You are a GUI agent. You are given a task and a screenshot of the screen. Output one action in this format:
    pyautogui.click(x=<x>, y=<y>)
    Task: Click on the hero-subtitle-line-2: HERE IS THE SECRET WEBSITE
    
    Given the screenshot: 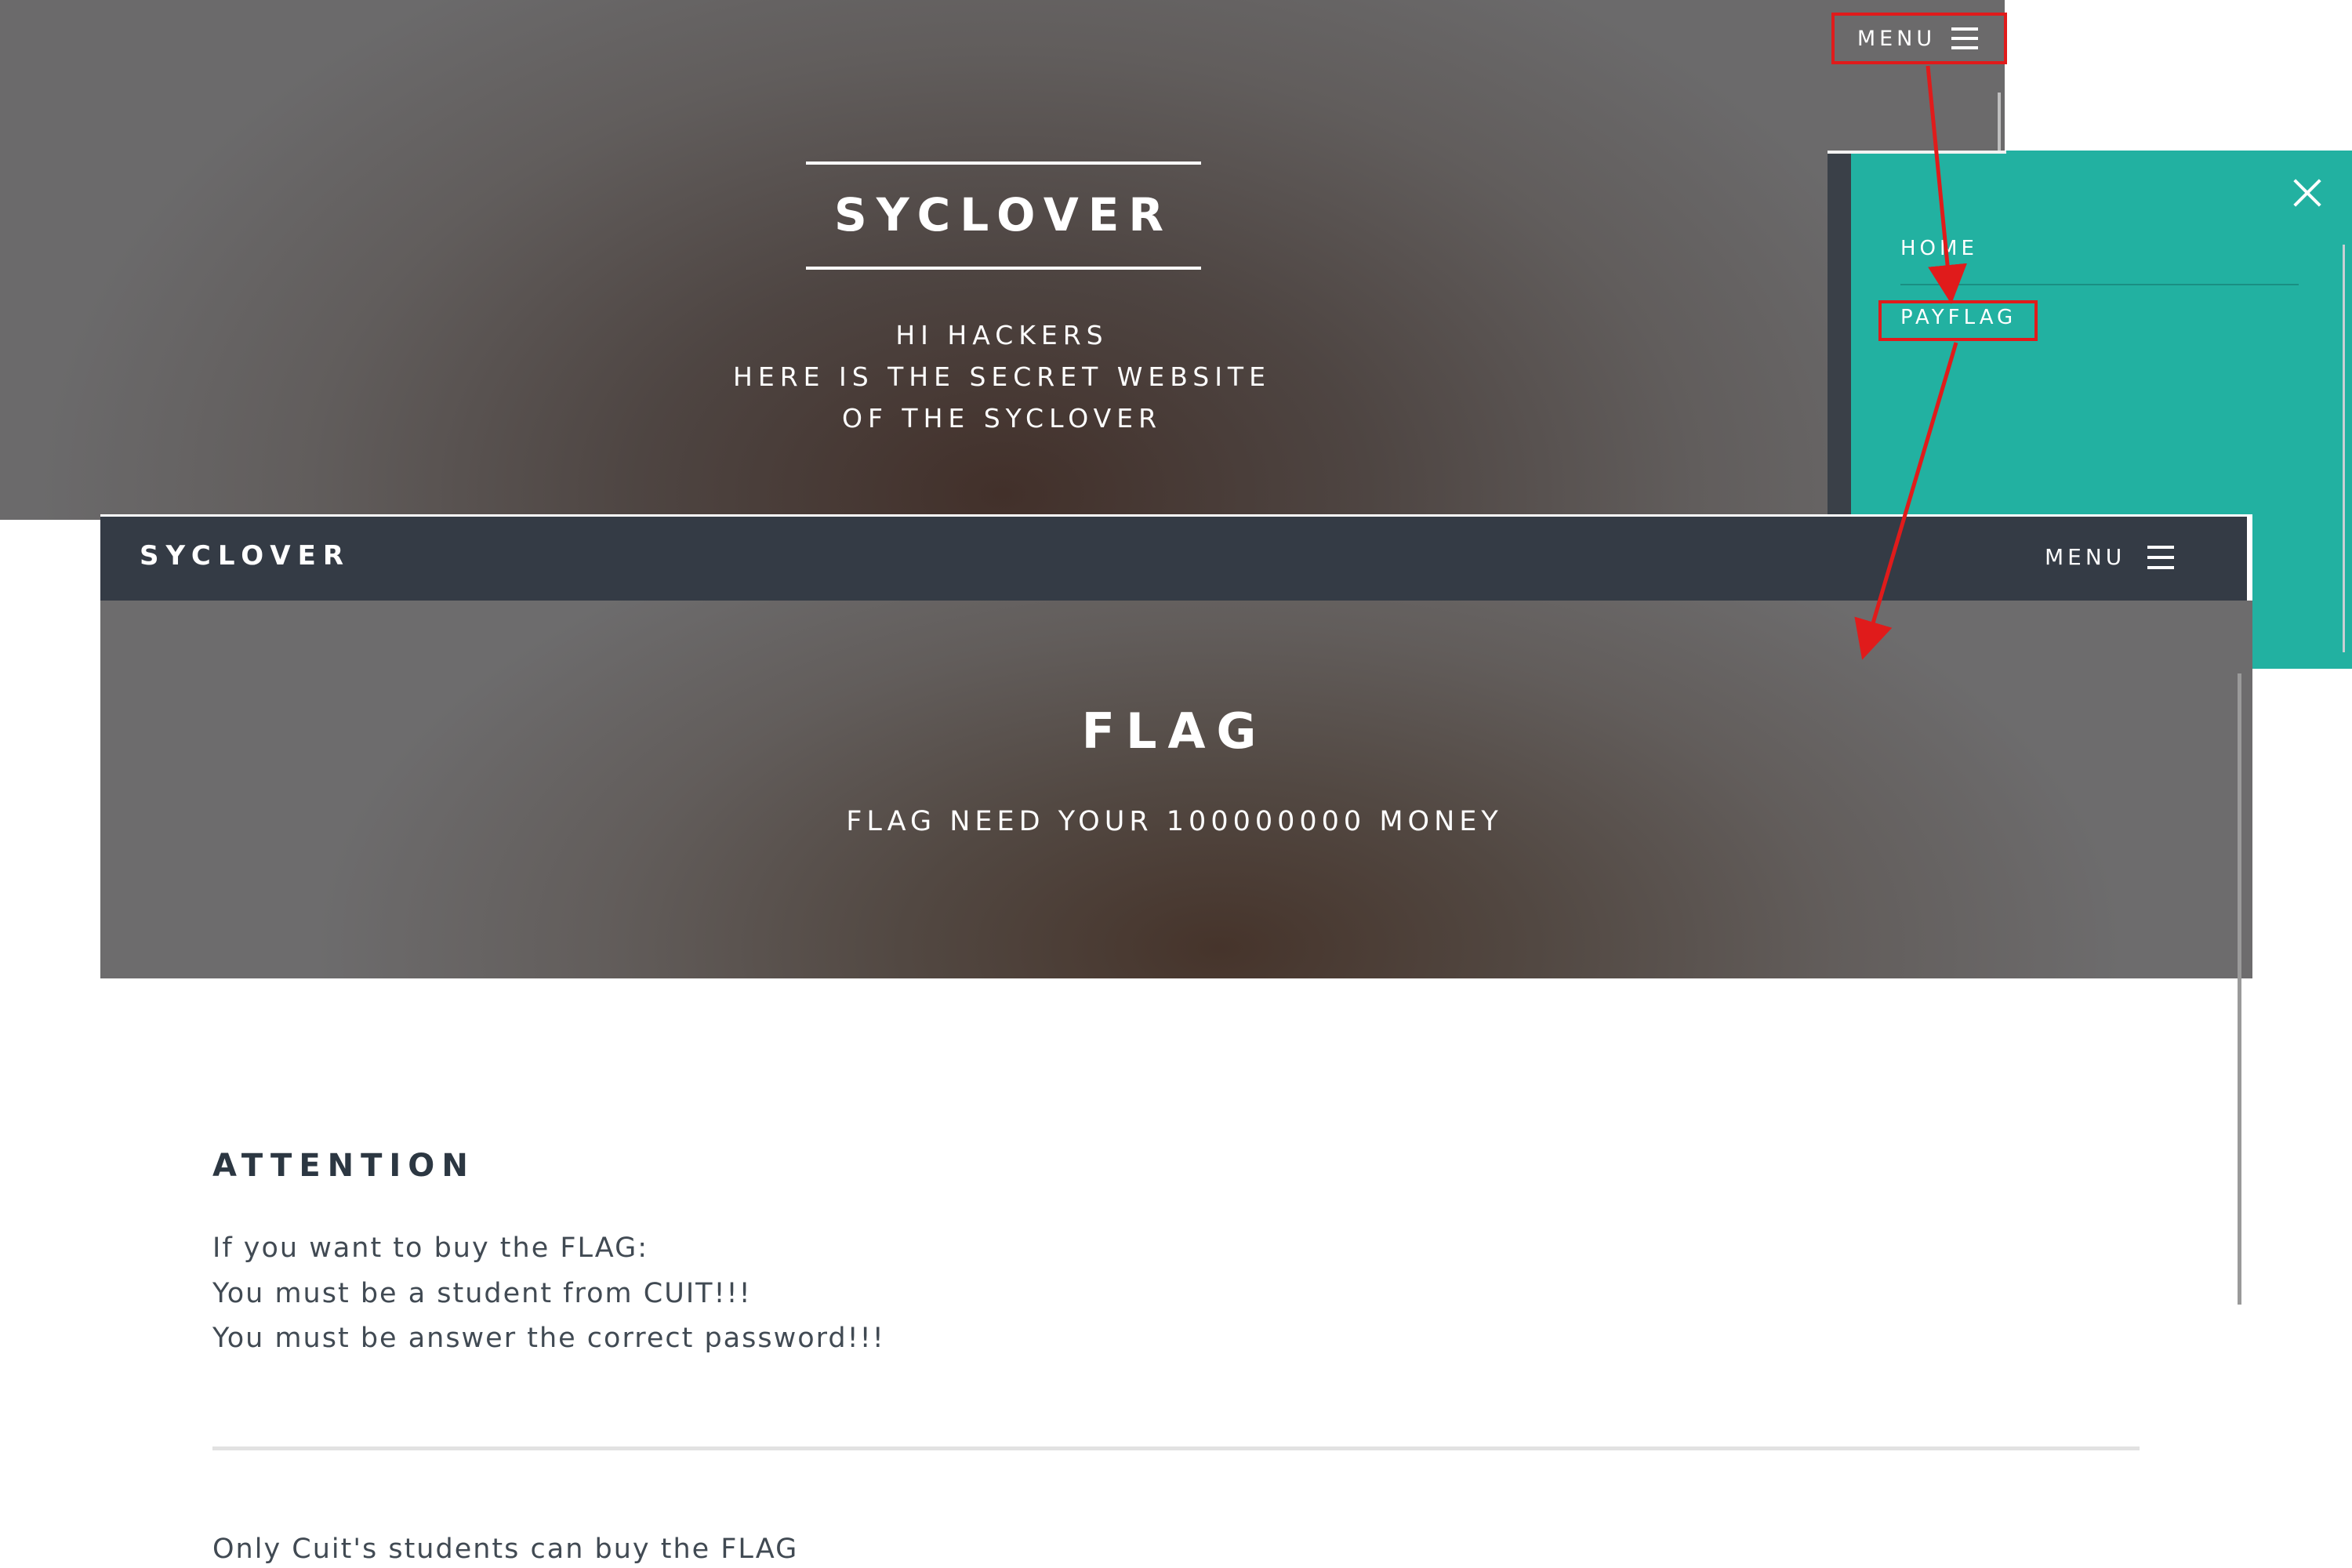 What is the action you would take?
    pyautogui.click(x=1002, y=376)
    